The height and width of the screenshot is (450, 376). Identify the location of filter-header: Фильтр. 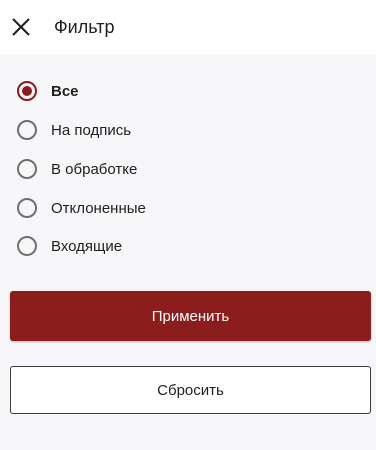
(188, 27).